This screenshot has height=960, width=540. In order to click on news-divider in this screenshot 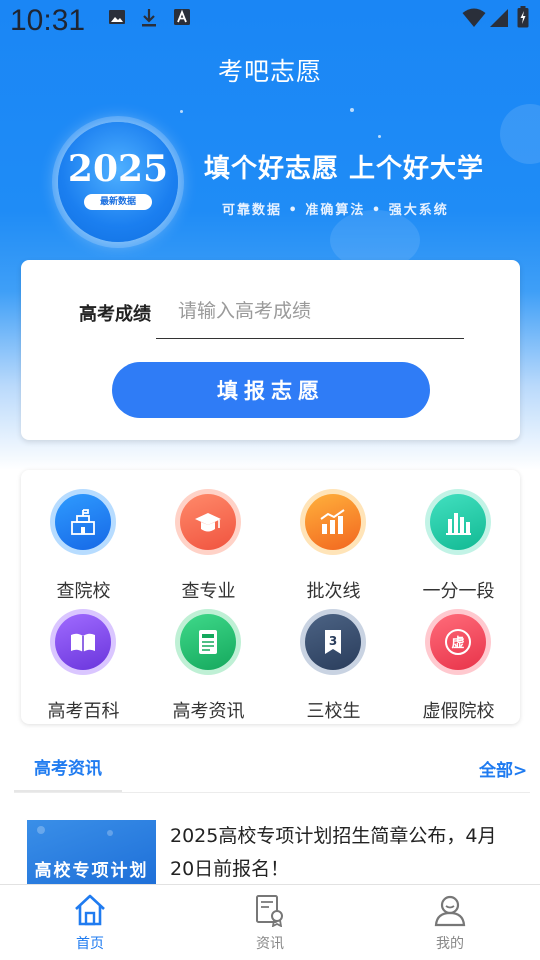, I will do `click(272, 792)`.